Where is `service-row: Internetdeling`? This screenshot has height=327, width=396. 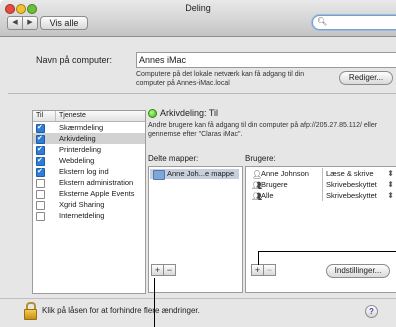 service-row: Internetdeling is located at coordinates (89, 215).